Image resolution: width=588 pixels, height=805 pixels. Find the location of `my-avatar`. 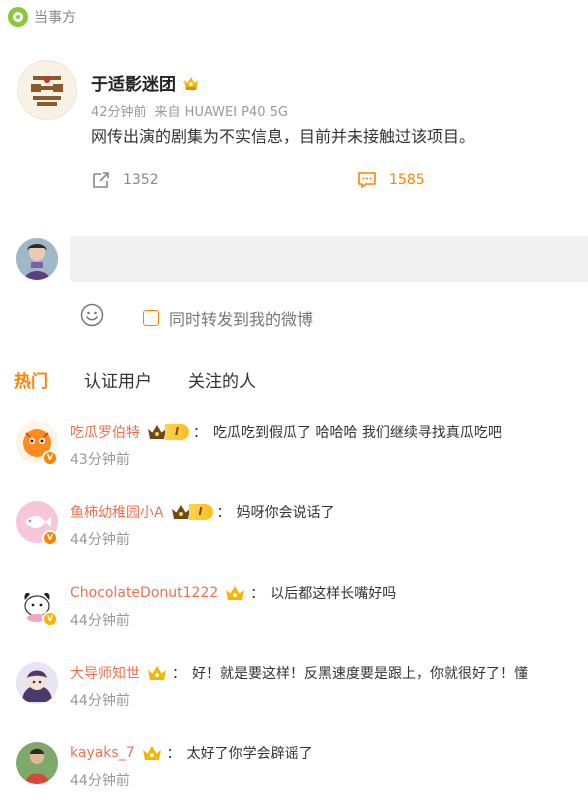

my-avatar is located at coordinates (37, 259).